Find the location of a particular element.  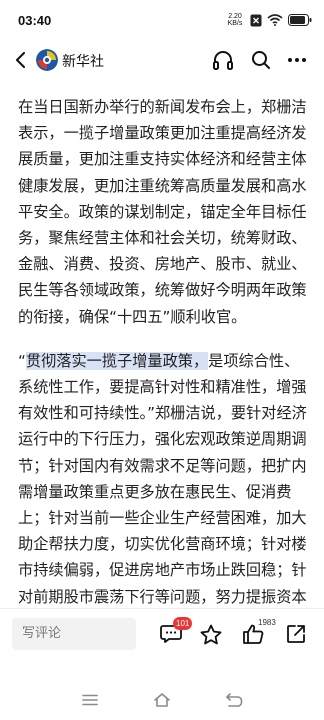

home-icon is located at coordinates (162, 700).